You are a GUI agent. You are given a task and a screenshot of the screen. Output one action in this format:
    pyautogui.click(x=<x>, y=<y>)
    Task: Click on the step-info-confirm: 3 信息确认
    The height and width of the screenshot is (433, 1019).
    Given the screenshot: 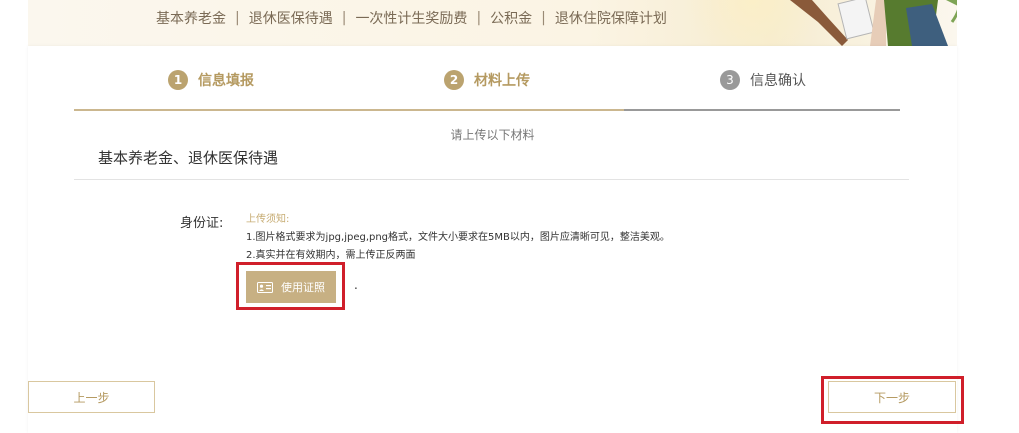 What is the action you would take?
    pyautogui.click(x=763, y=80)
    